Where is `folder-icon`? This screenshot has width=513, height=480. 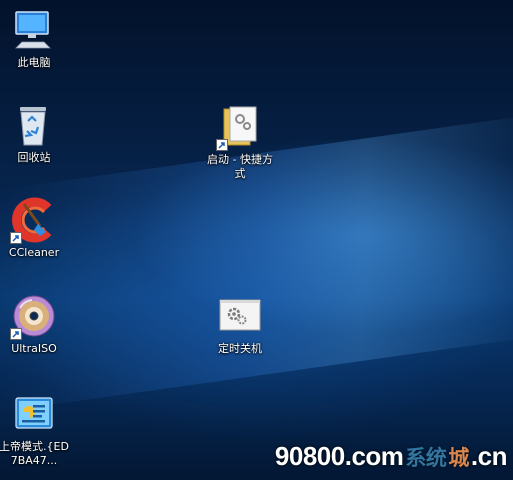 folder-icon is located at coordinates (240, 127).